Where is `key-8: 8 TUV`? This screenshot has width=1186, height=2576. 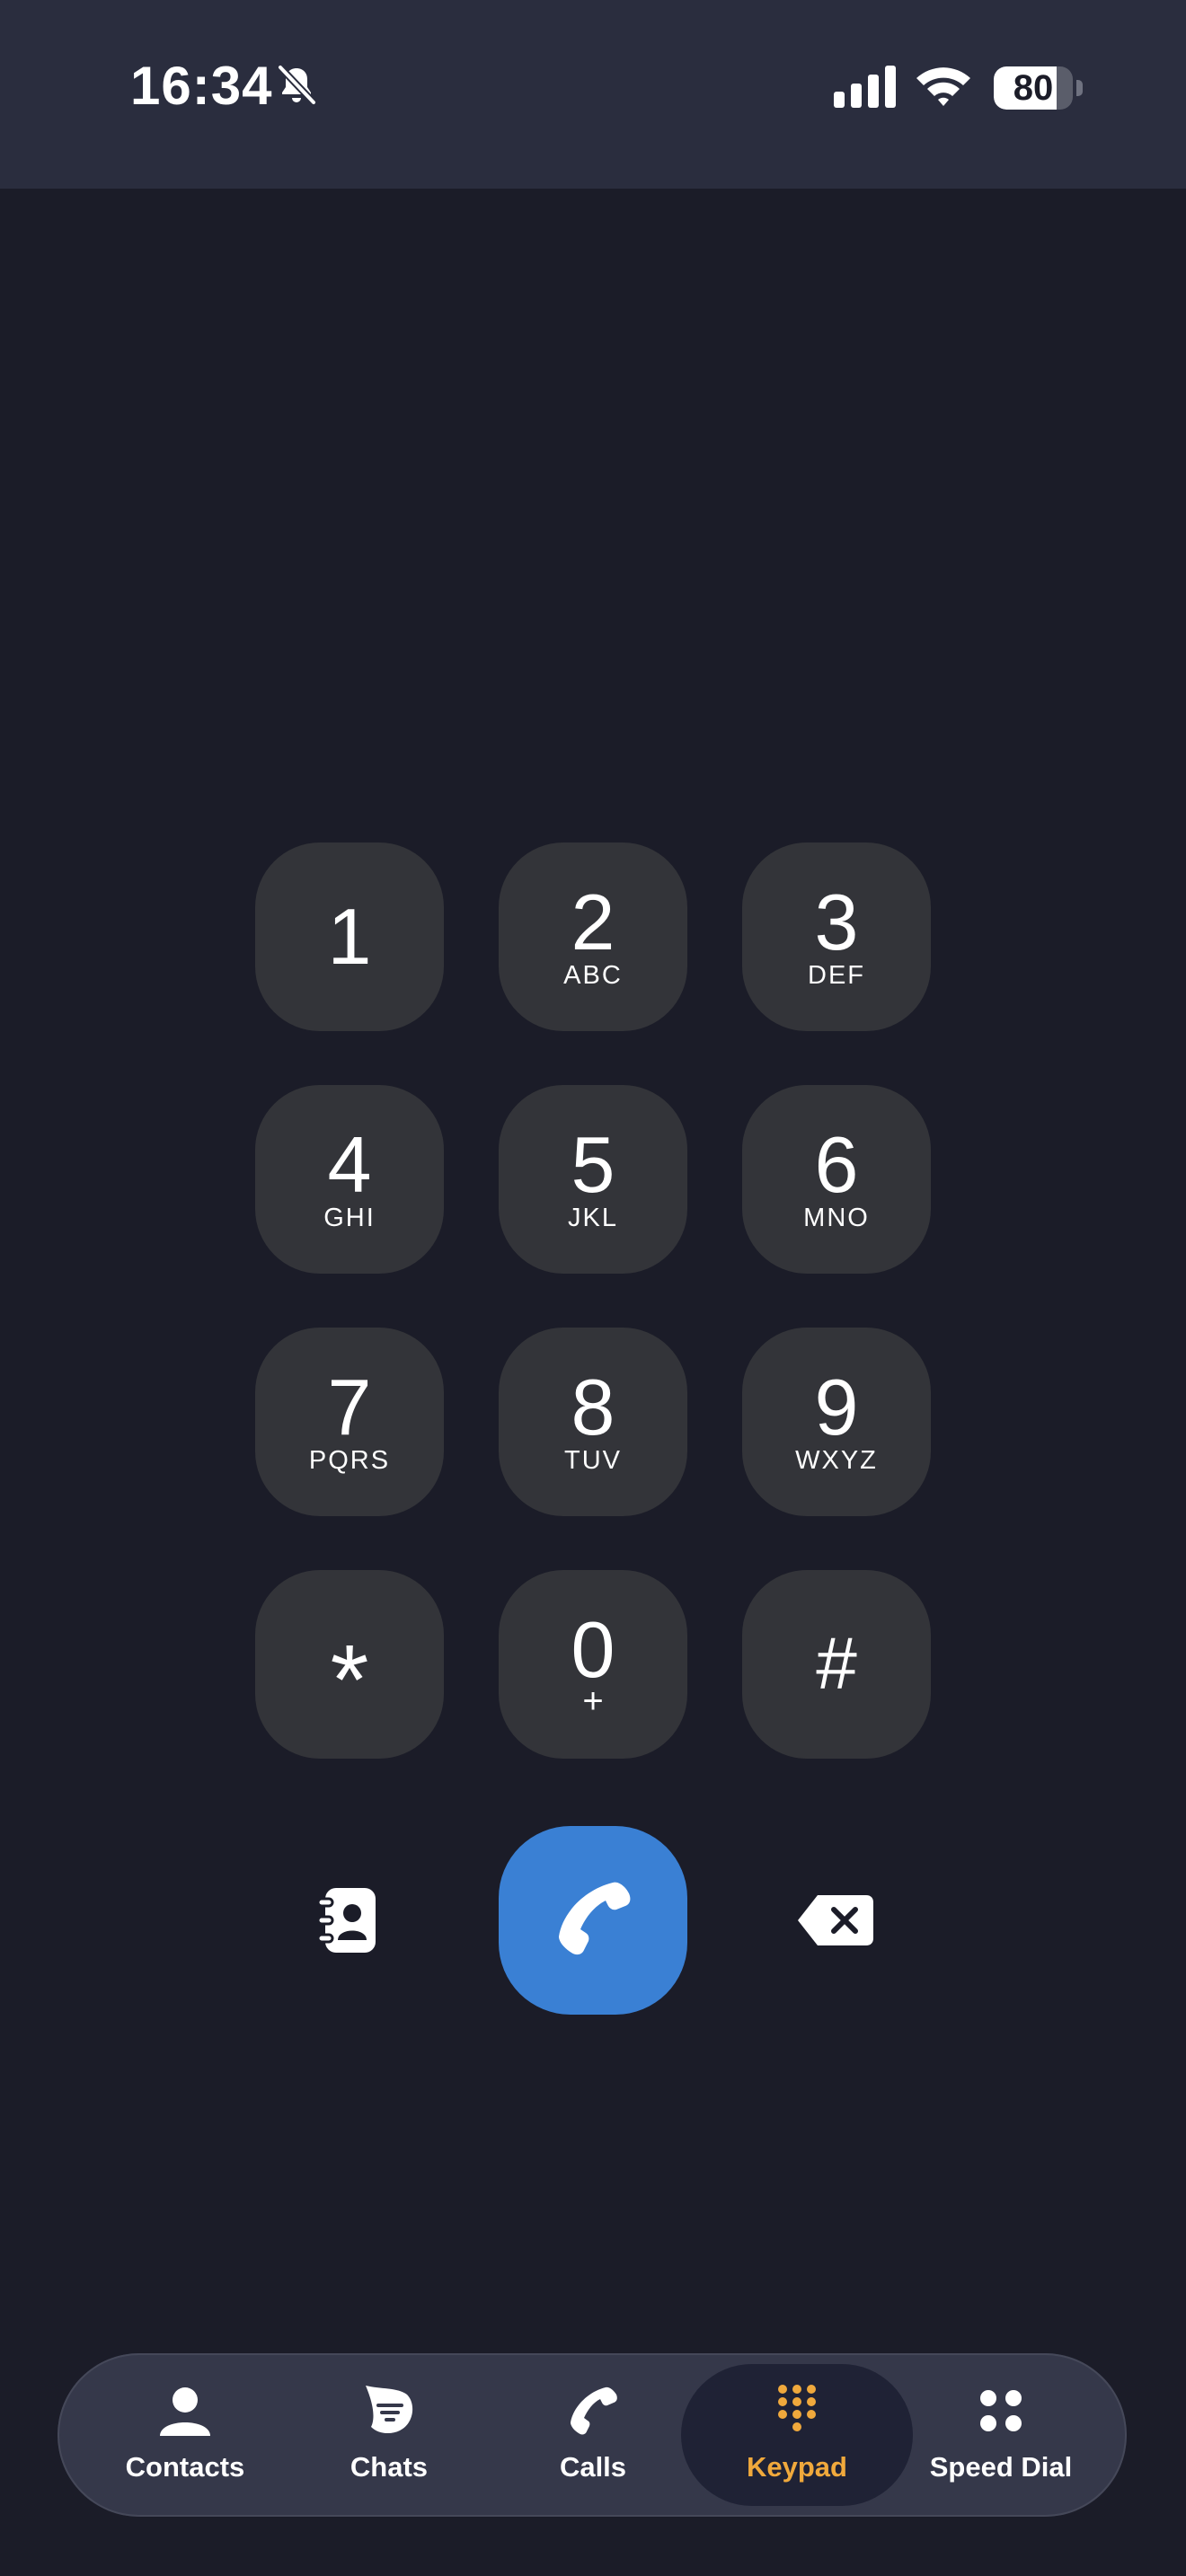
key-8: 8 TUV is located at coordinates (593, 1422).